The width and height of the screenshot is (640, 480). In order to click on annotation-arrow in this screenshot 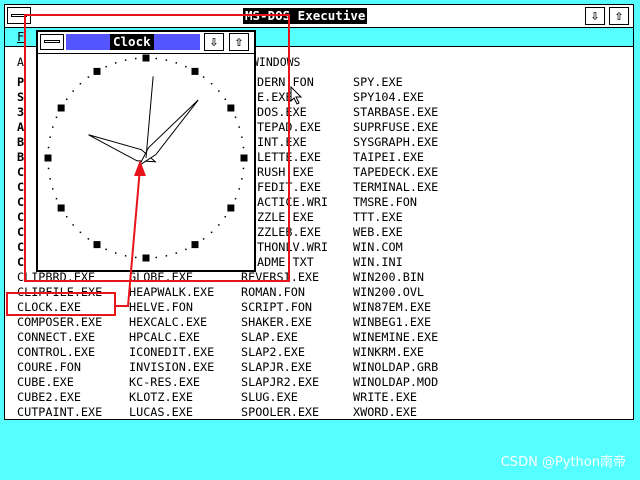, I will do `click(131, 233)`.